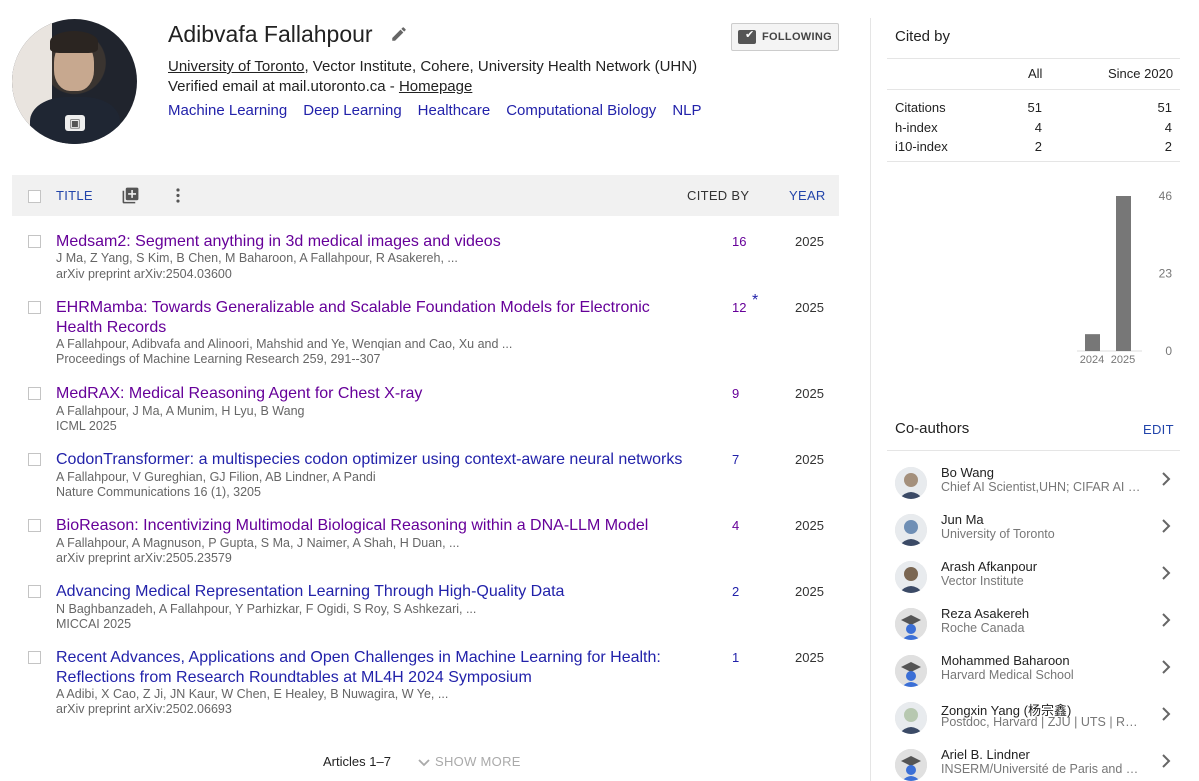  Describe the element at coordinates (1168, 127) in the screenshot. I see `metric-hindex-since: 4` at that location.